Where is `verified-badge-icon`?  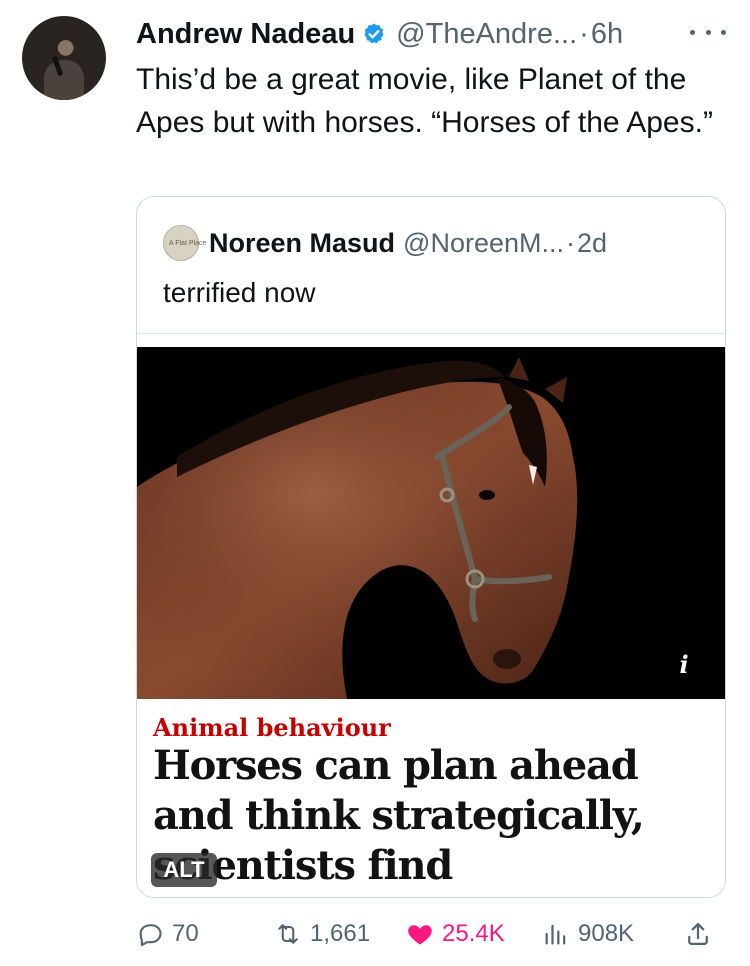
verified-badge-icon is located at coordinates (374, 33).